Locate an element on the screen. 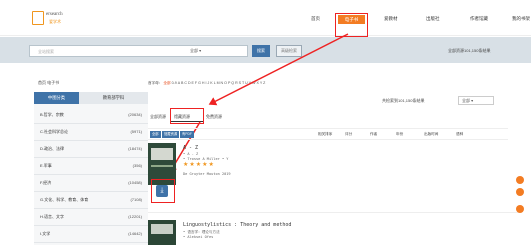  highlight-box-download is located at coordinates (163, 191).